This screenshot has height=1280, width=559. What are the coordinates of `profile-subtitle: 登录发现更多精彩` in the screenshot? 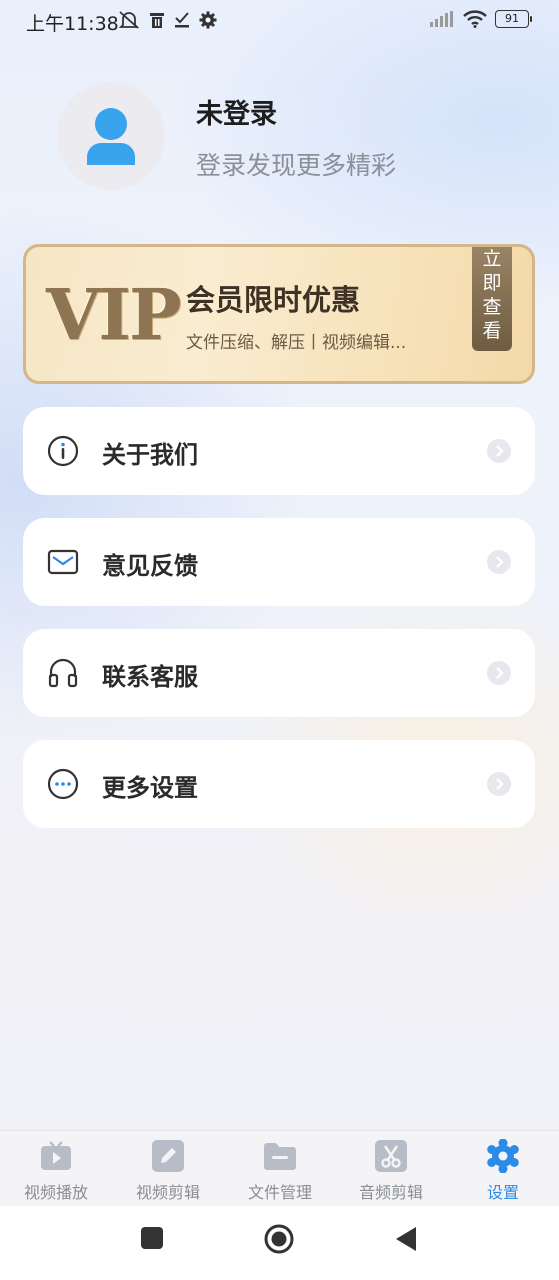 It's located at (296, 164).